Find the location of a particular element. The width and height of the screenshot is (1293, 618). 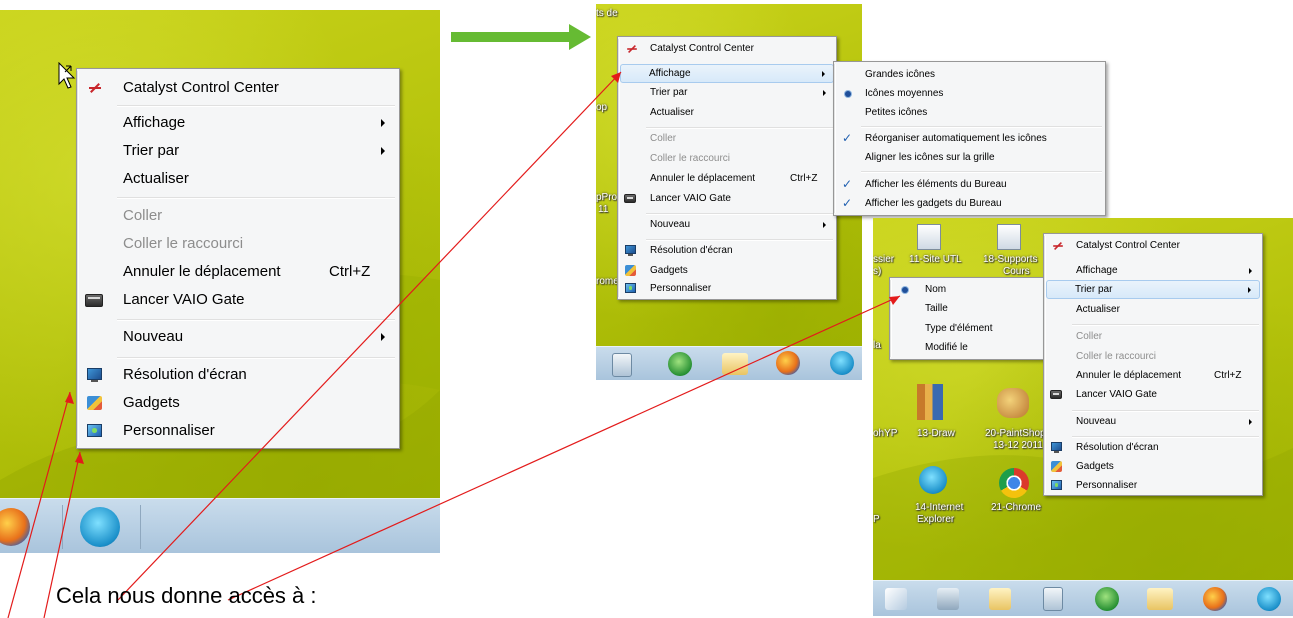

menu-label: Réorganiser automatiquement les icônes is located at coordinates (956, 138).